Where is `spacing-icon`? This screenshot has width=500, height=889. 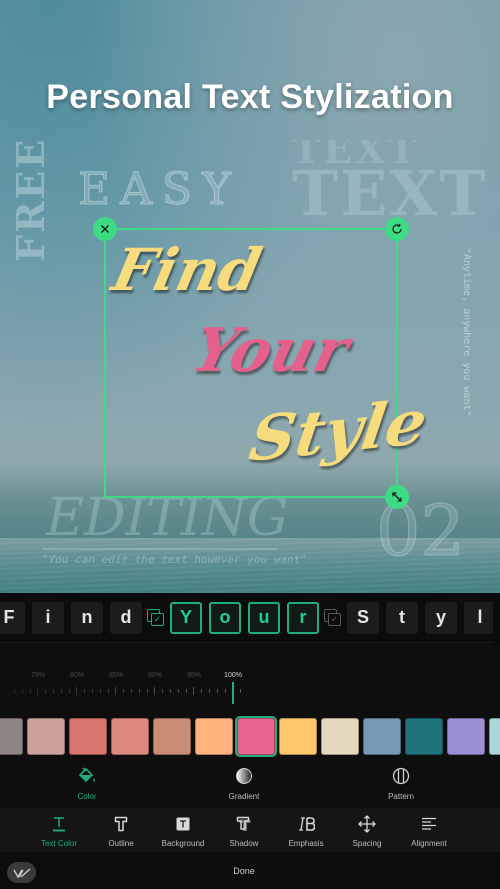
spacing-icon is located at coordinates (367, 824).